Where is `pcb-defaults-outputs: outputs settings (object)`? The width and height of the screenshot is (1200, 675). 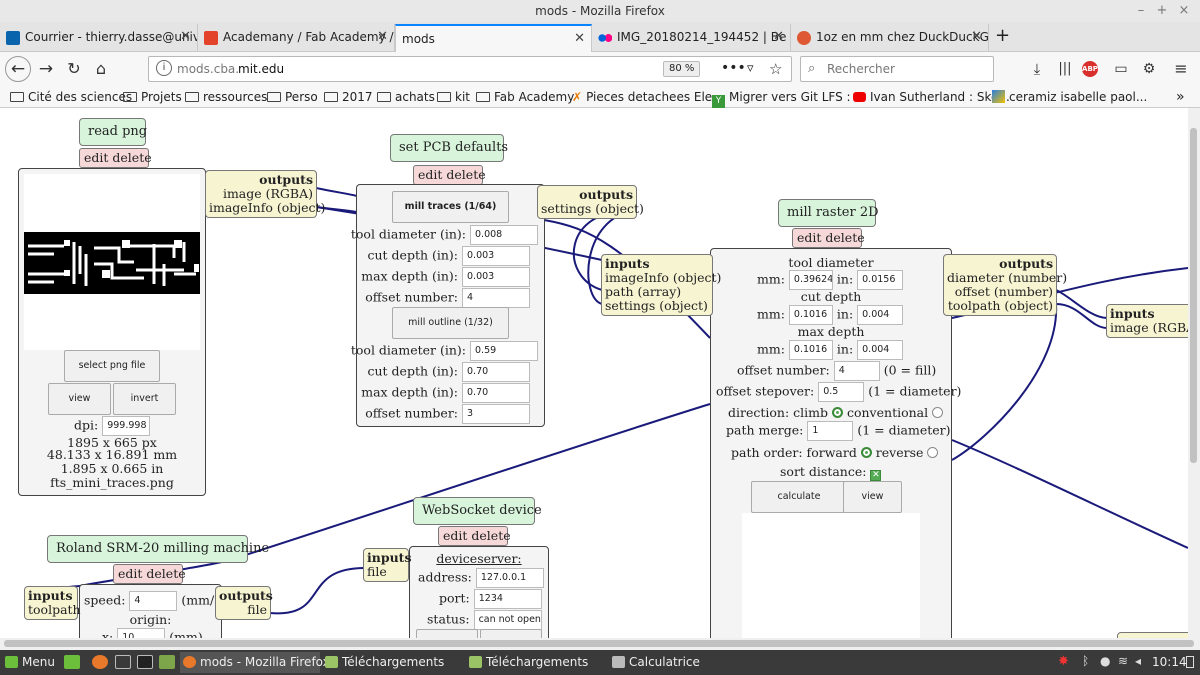 pcb-defaults-outputs: outputs settings (object) is located at coordinates (590, 202).